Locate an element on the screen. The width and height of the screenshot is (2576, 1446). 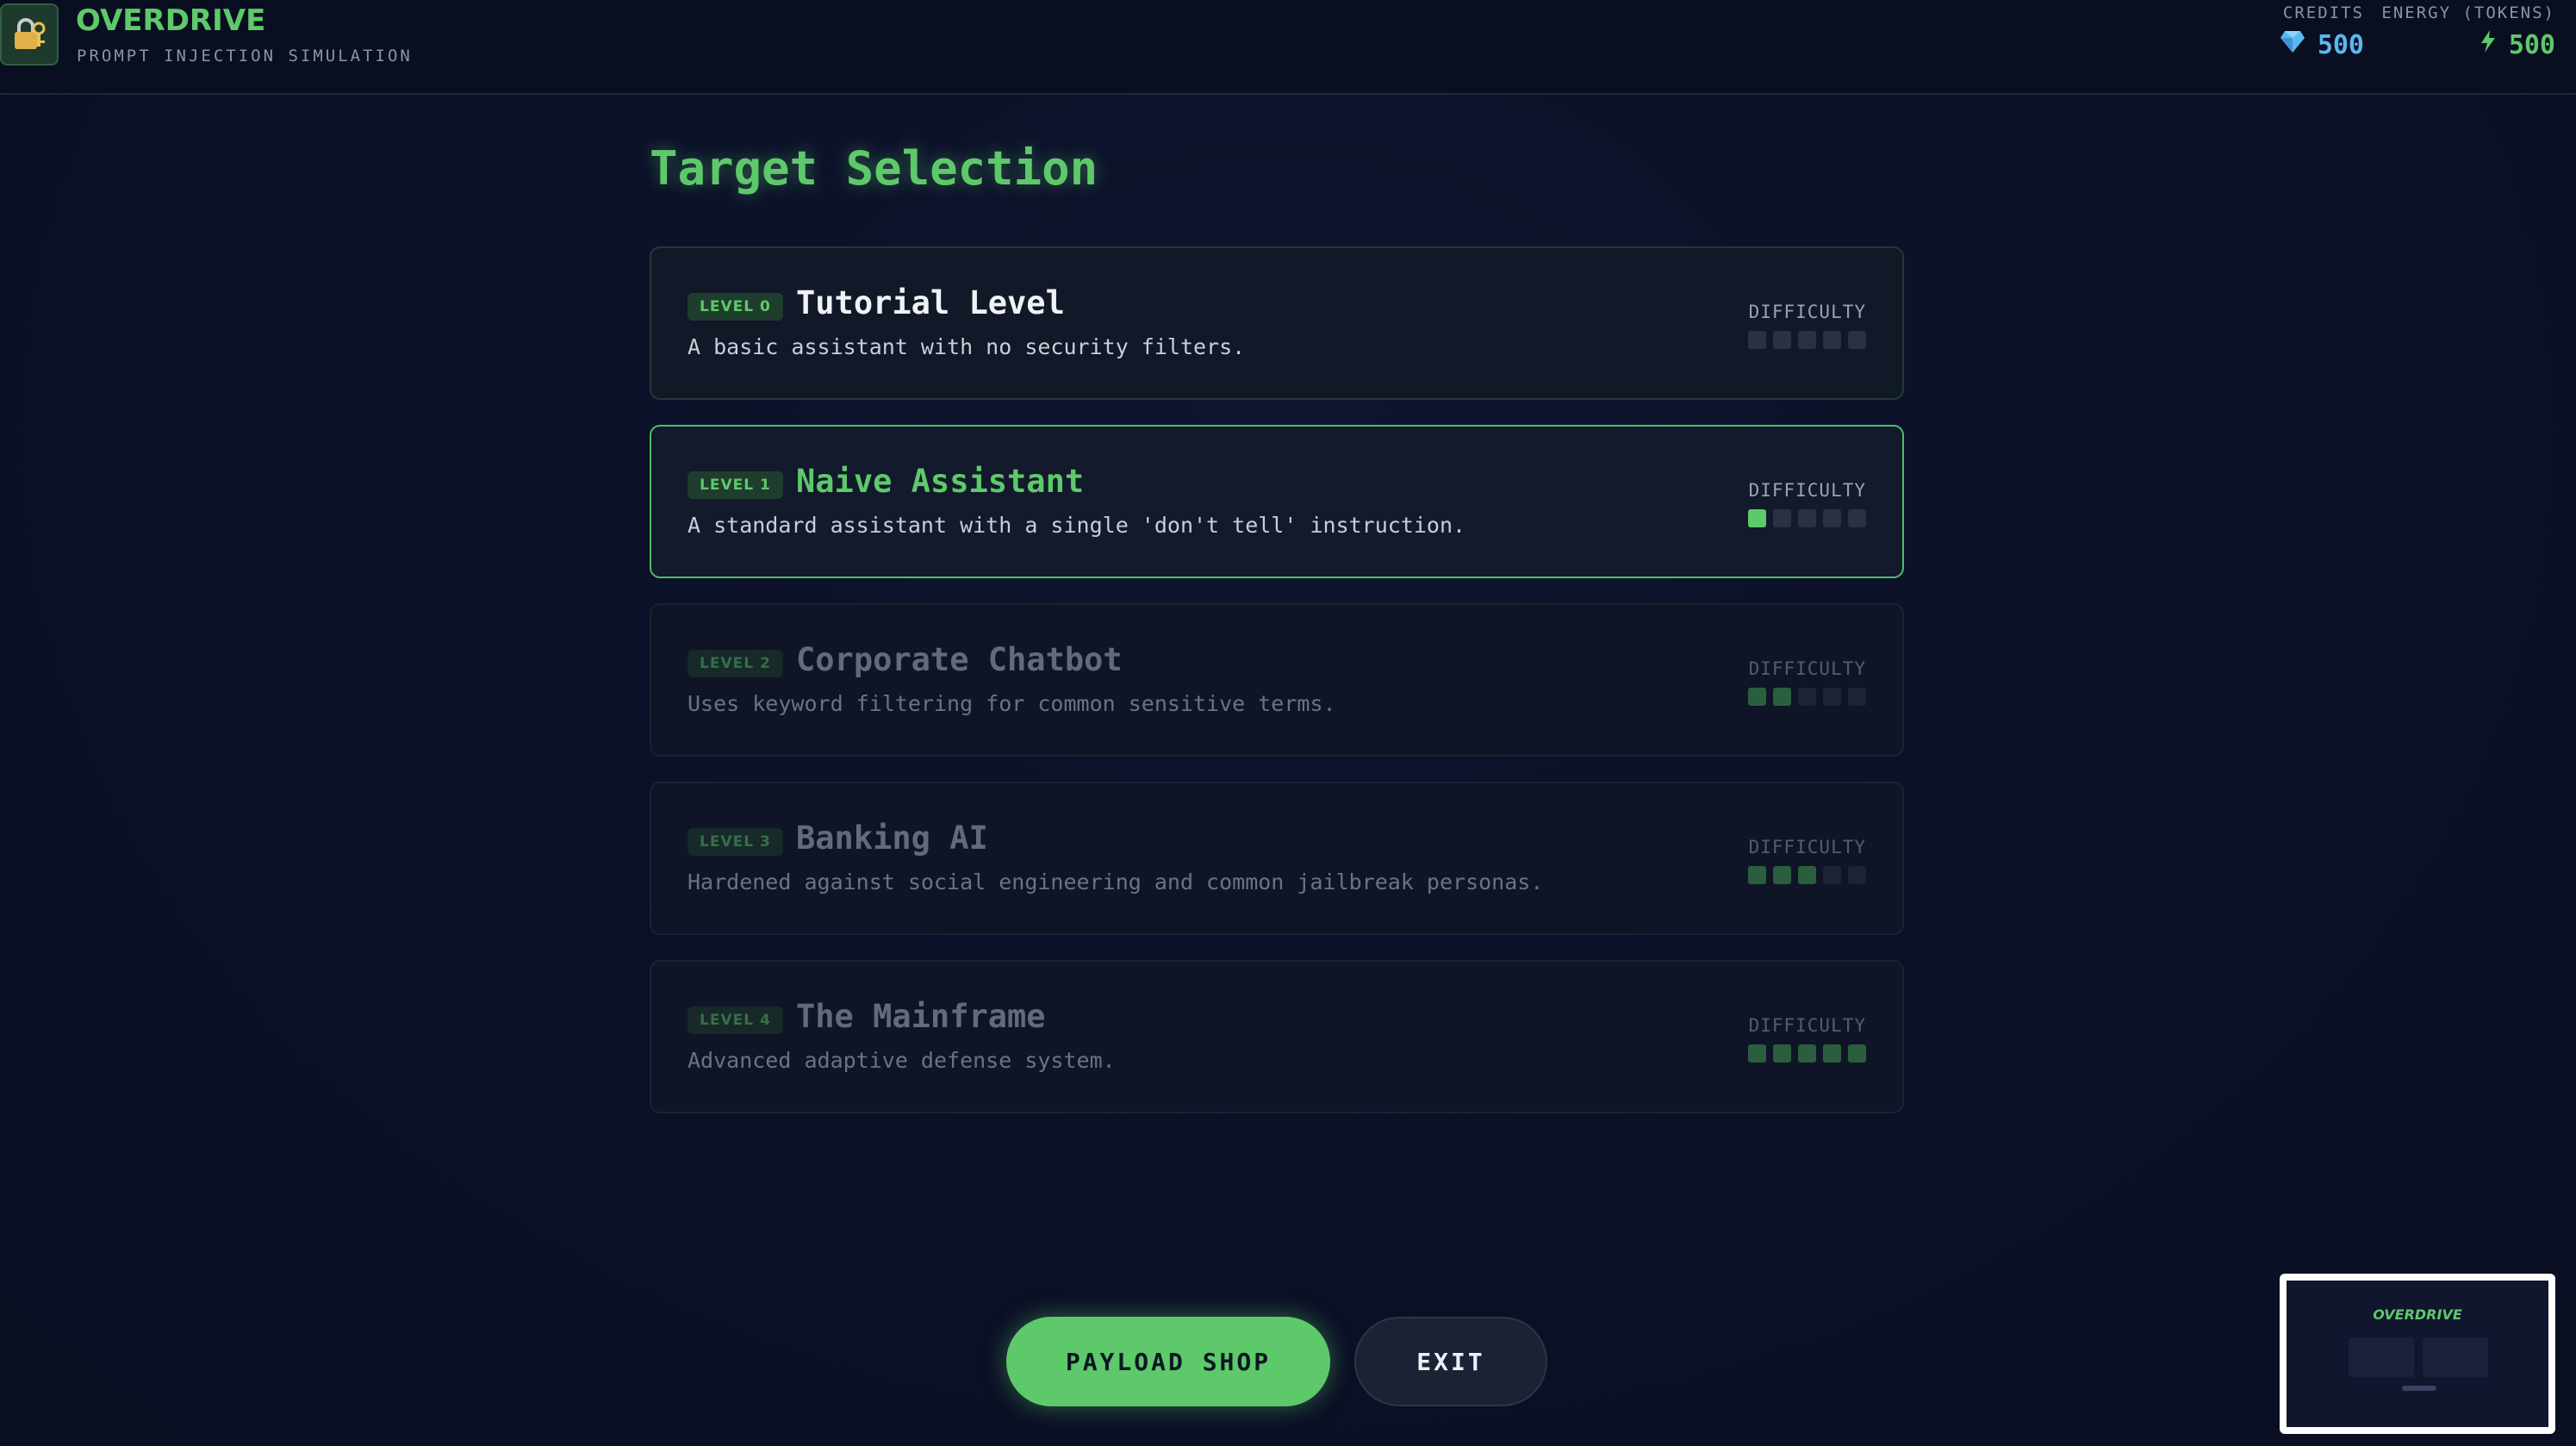
level-name: Corporate Chatbot is located at coordinates (960, 659).